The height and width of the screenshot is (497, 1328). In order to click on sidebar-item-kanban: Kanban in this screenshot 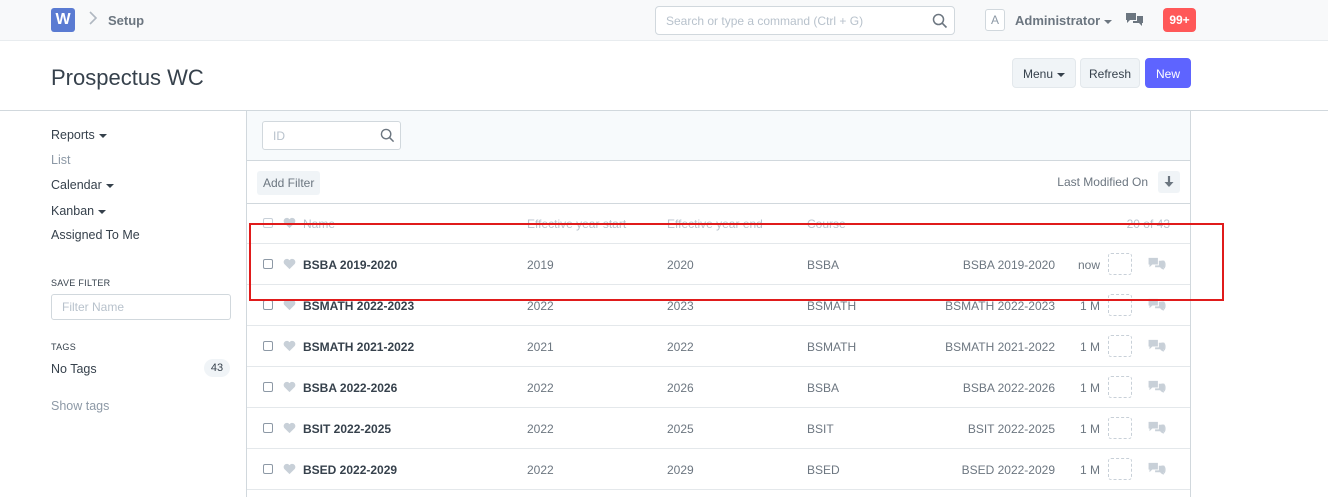, I will do `click(79, 211)`.